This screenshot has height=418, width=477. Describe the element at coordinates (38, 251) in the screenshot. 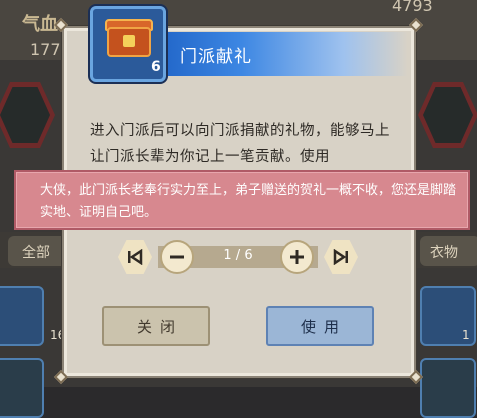

I see `tab-all: 全部` at that location.